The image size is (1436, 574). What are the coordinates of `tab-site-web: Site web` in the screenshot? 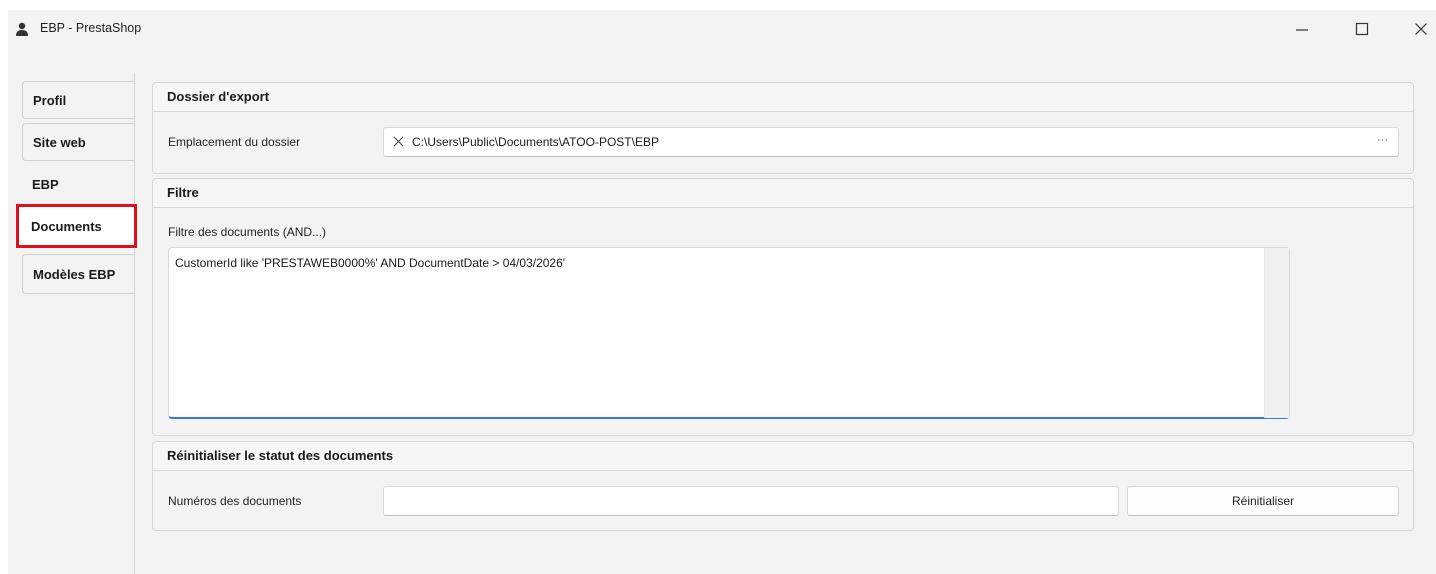 It's located at (78, 142).